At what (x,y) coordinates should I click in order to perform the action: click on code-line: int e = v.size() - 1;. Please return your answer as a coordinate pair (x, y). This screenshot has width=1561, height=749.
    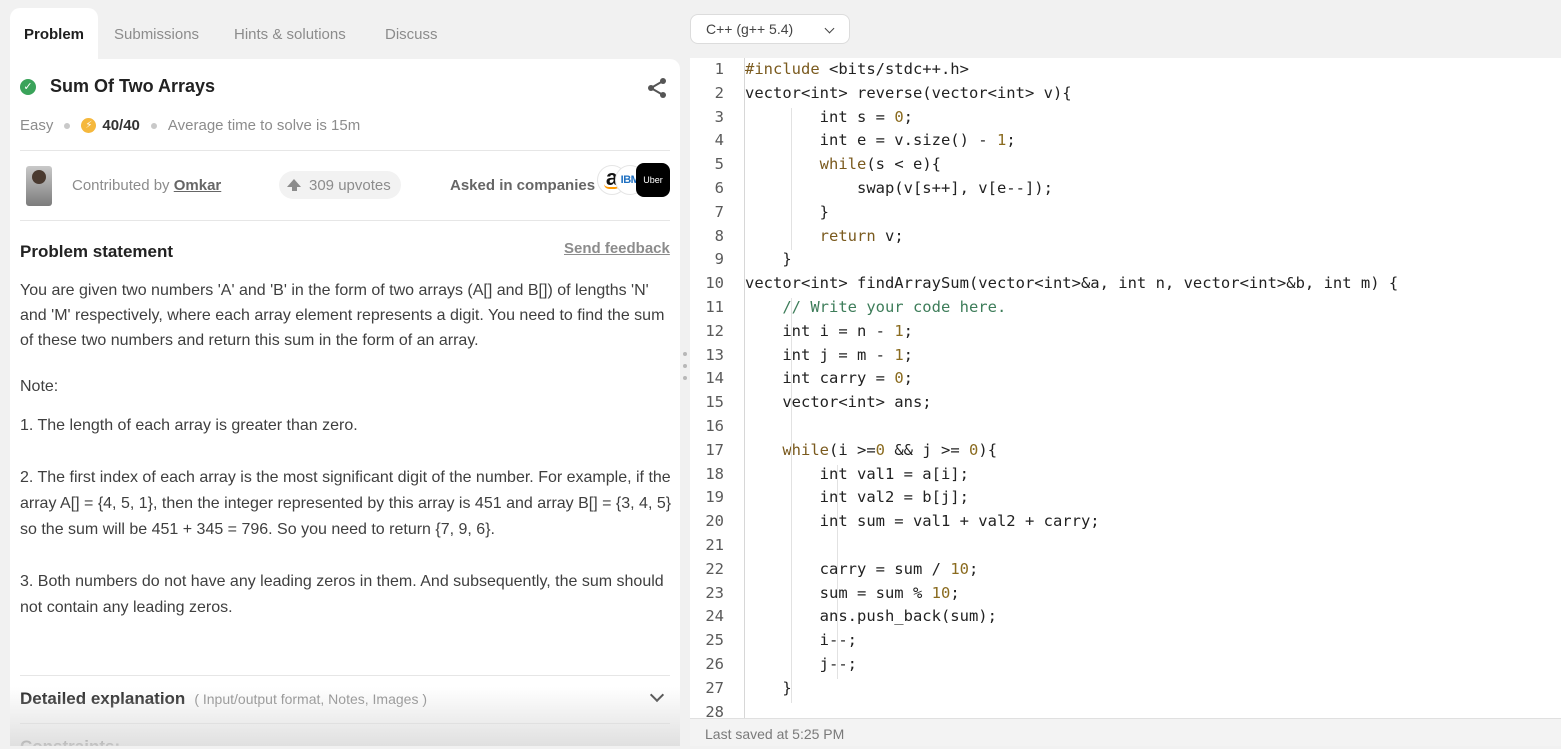
    Looking at the image, I should click on (880, 140).